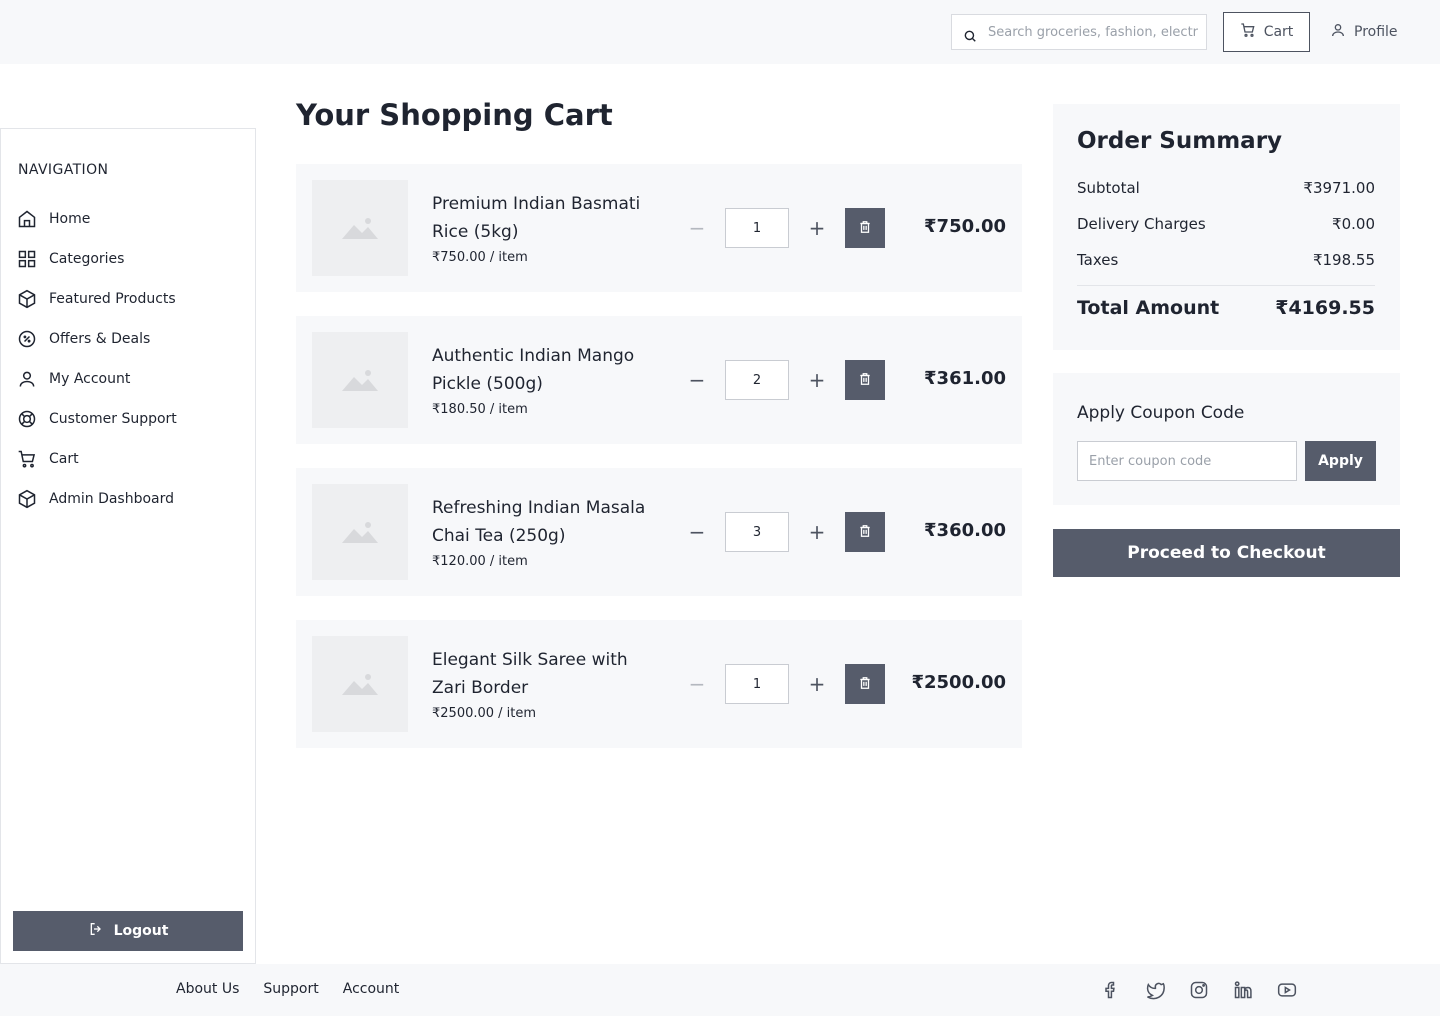  I want to click on nav-heading: NAVIGATION, so click(63, 170).